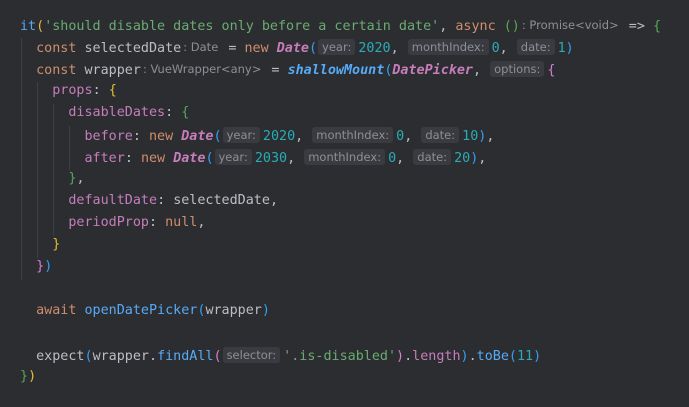  Describe the element at coordinates (56, 244) in the screenshot. I see `code-line: }` at that location.